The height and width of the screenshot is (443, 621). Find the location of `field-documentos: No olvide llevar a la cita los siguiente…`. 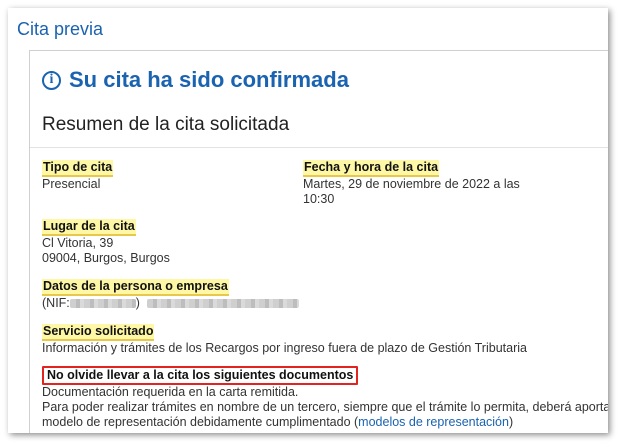

field-documentos: No olvide llevar a la cita los siguiente… is located at coordinates (325, 398).